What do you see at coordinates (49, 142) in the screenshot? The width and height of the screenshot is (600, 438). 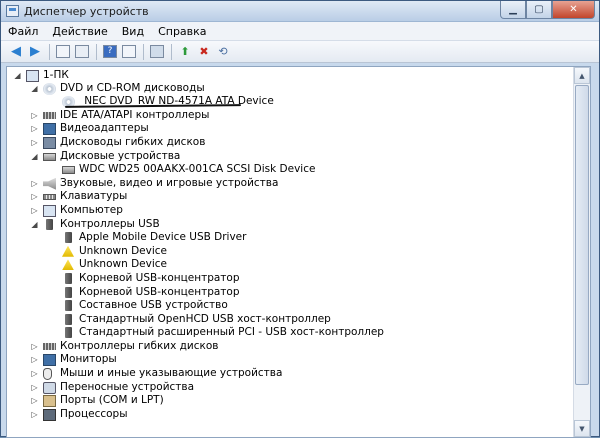 I see `floppy-drive-icon` at bounding box center [49, 142].